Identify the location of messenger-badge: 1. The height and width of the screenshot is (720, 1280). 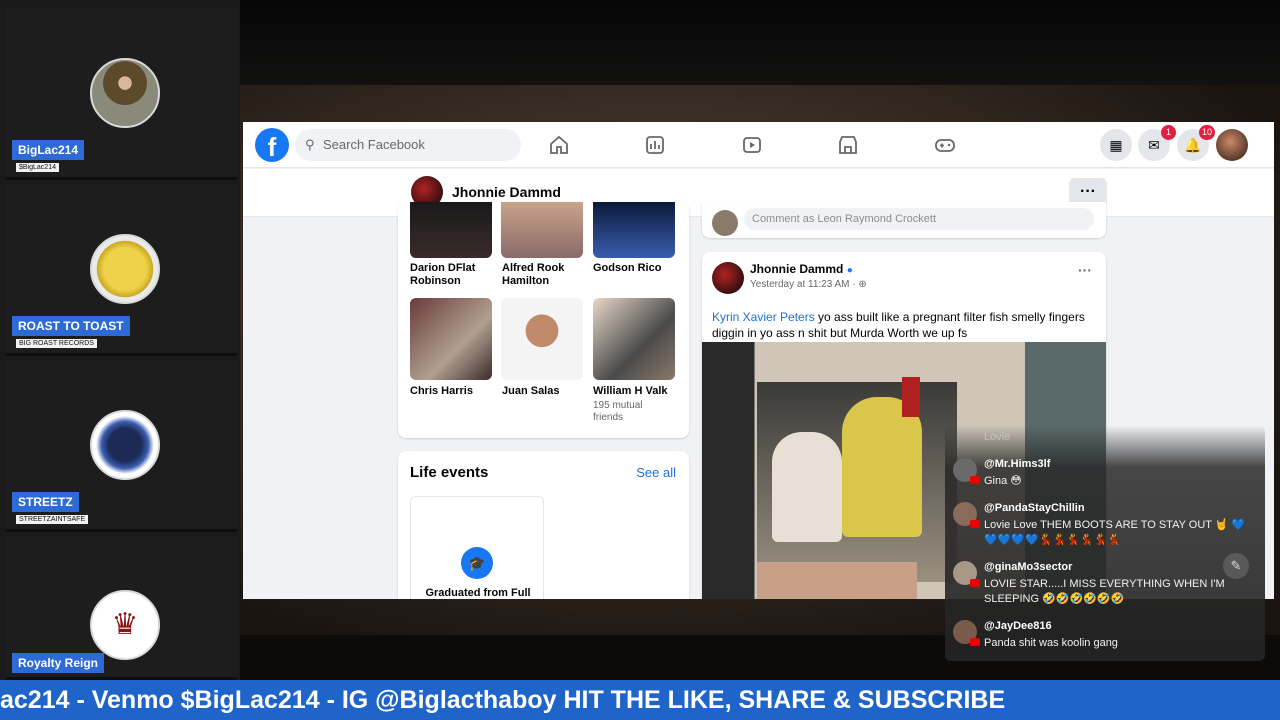
(1168, 132).